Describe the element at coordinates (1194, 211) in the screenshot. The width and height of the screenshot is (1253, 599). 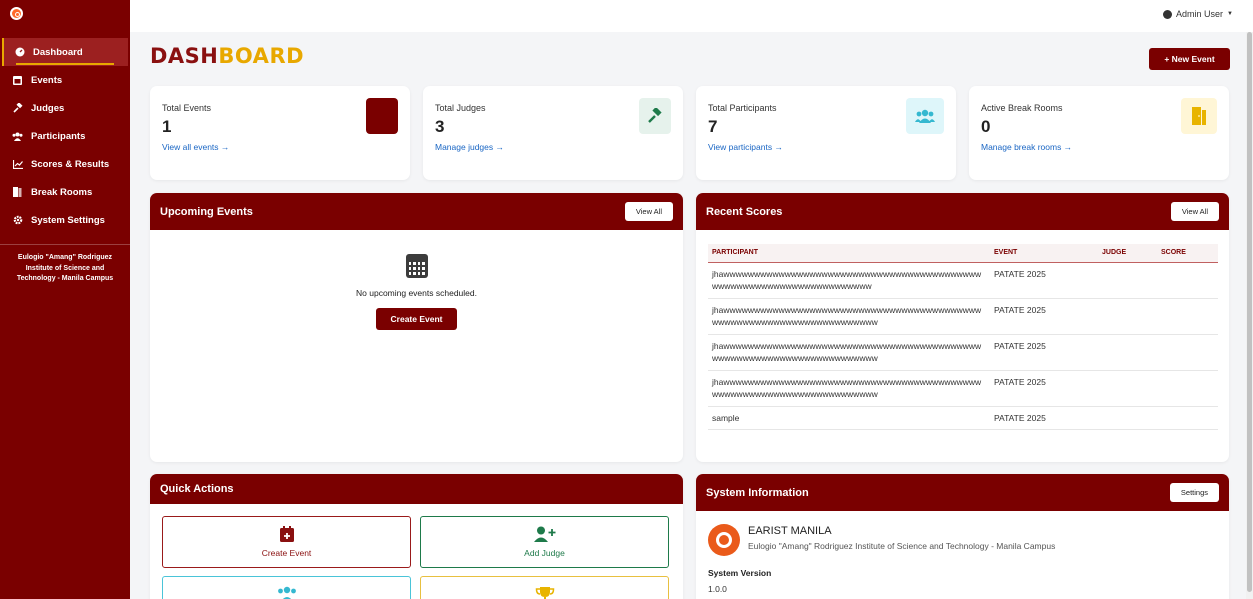
I see `recent-view-all-button: View All` at that location.